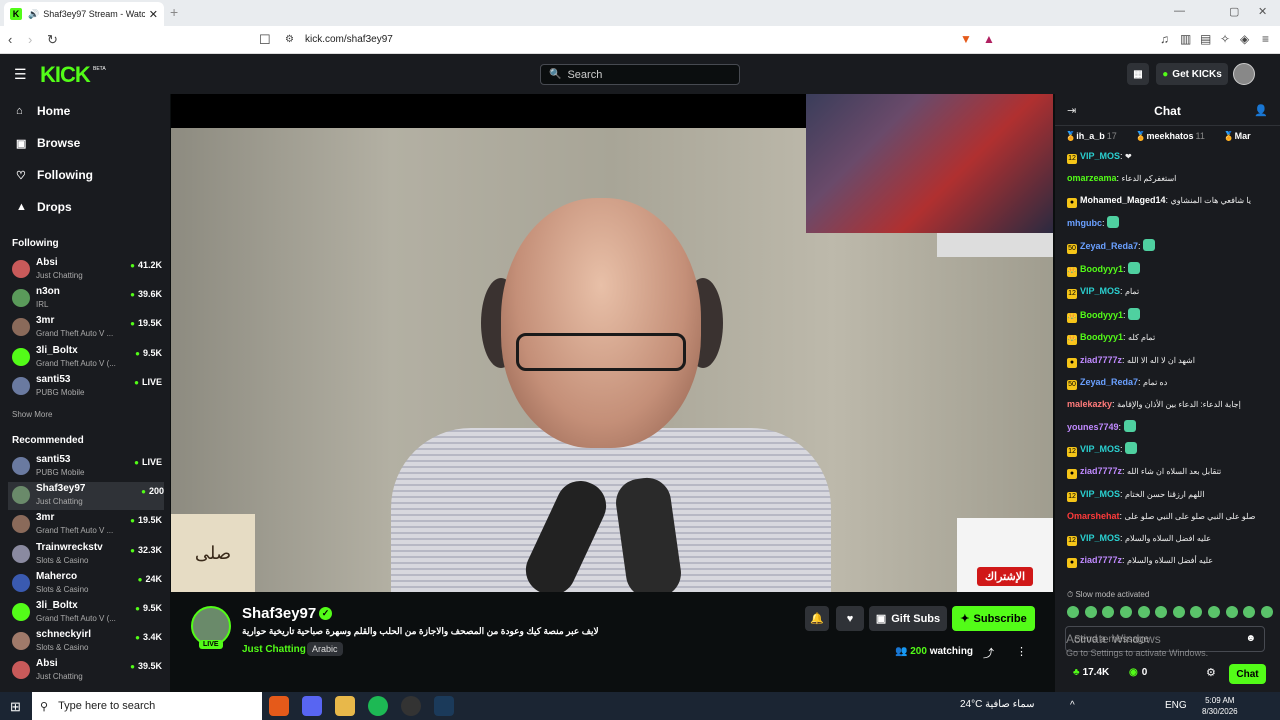 The image size is (1280, 720). Describe the element at coordinates (274, 649) in the screenshot. I see `stream-category-link: Just Chatting` at that location.